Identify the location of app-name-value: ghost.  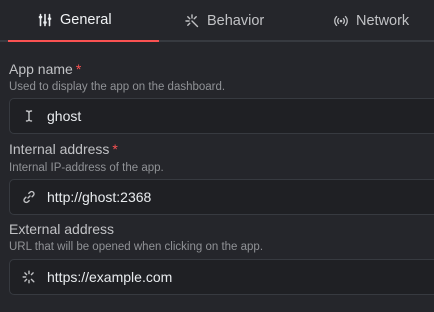
(64, 116).